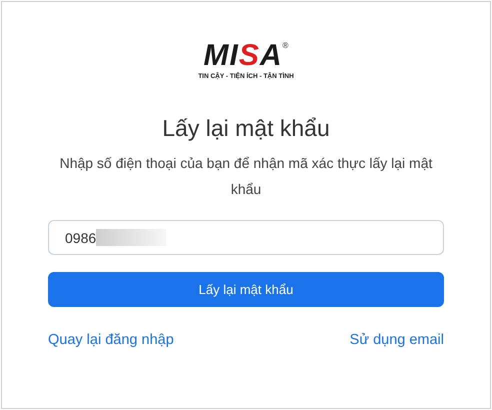  I want to click on text-link: Sử dụng email, so click(397, 340).